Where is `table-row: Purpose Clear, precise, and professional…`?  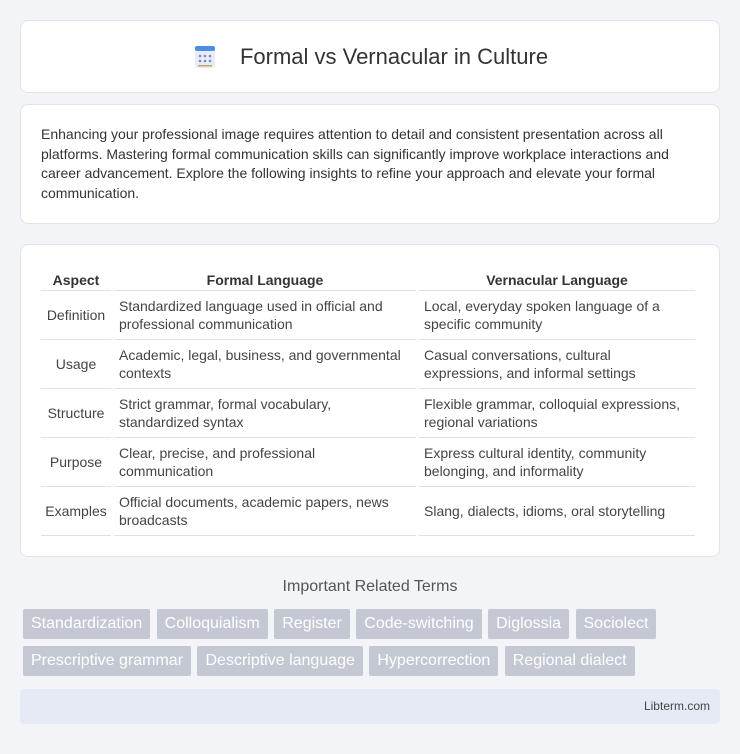
table-row: Purpose Clear, precise, and professional… is located at coordinates (368, 462).